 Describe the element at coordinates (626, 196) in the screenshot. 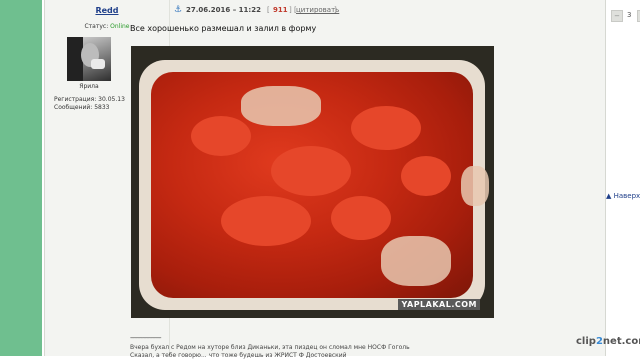

I see `back-link-label: Наверх` at that location.